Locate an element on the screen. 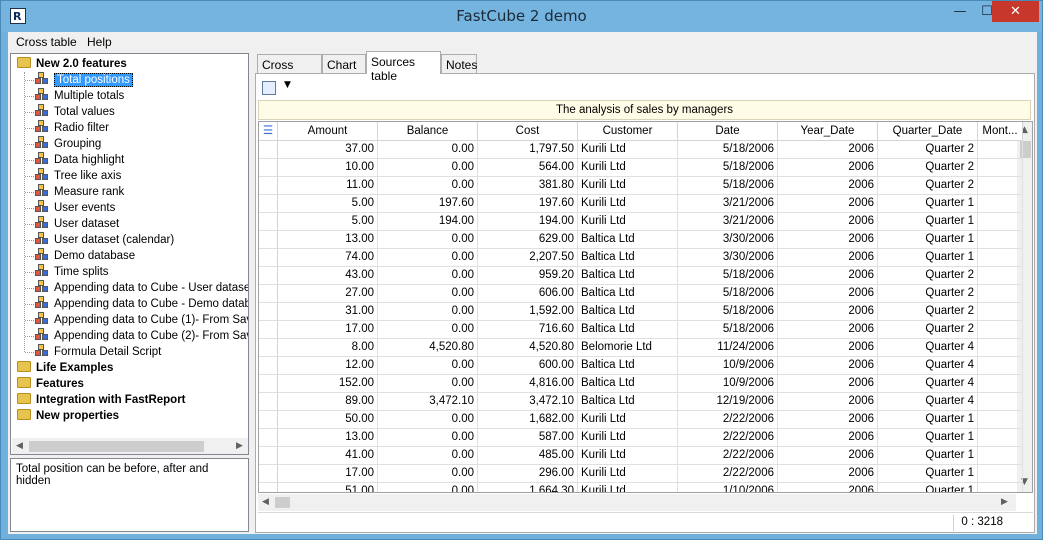  tree-item: Formula Detail Script is located at coordinates (98, 352).